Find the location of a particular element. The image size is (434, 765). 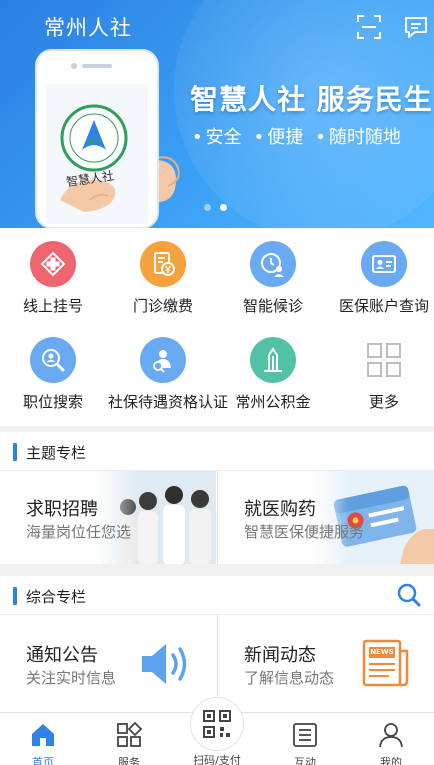

carousel-dots is located at coordinates (215, 207).